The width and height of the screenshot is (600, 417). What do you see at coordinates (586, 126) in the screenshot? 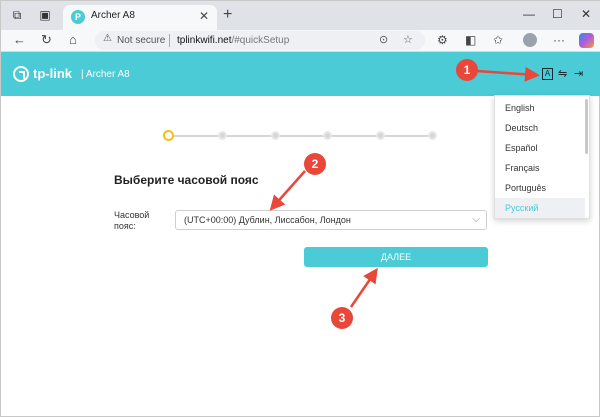
I see `dropdown-scrollbar` at bounding box center [586, 126].